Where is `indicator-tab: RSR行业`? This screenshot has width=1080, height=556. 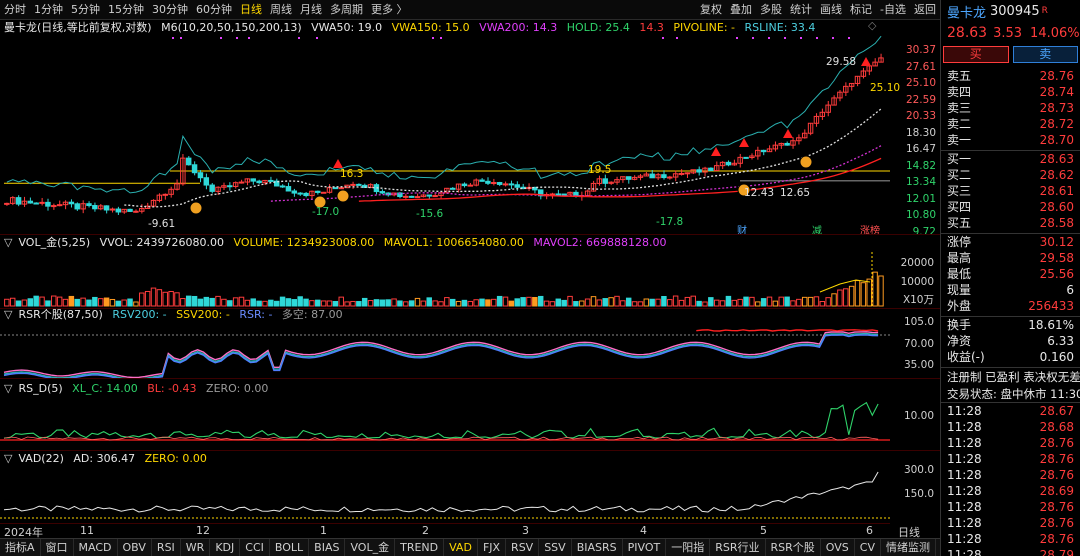 indicator-tab: RSR行业 is located at coordinates (738, 547).